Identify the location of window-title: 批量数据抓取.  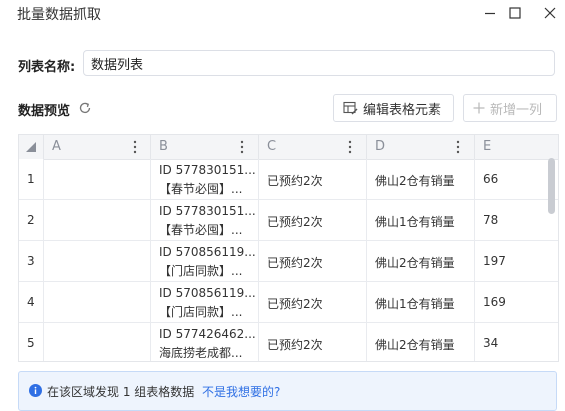
(59, 15).